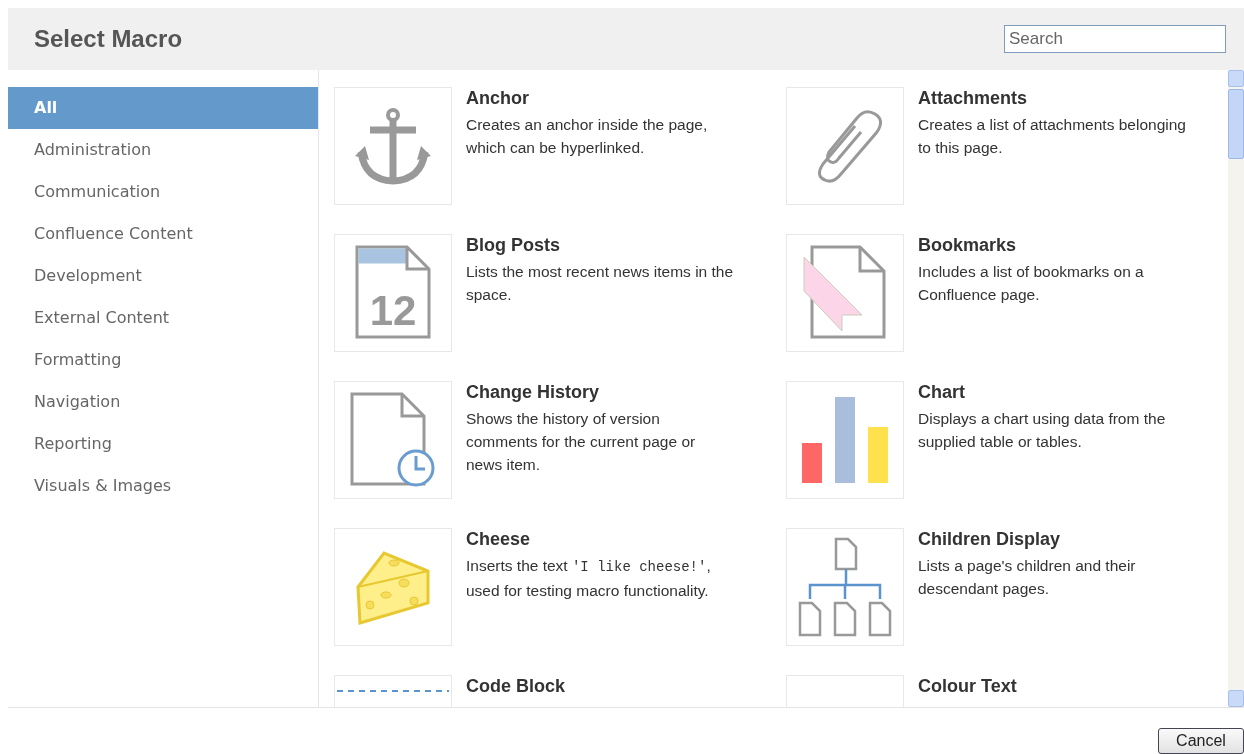  I want to click on bookmark-page-icon, so click(845, 293).